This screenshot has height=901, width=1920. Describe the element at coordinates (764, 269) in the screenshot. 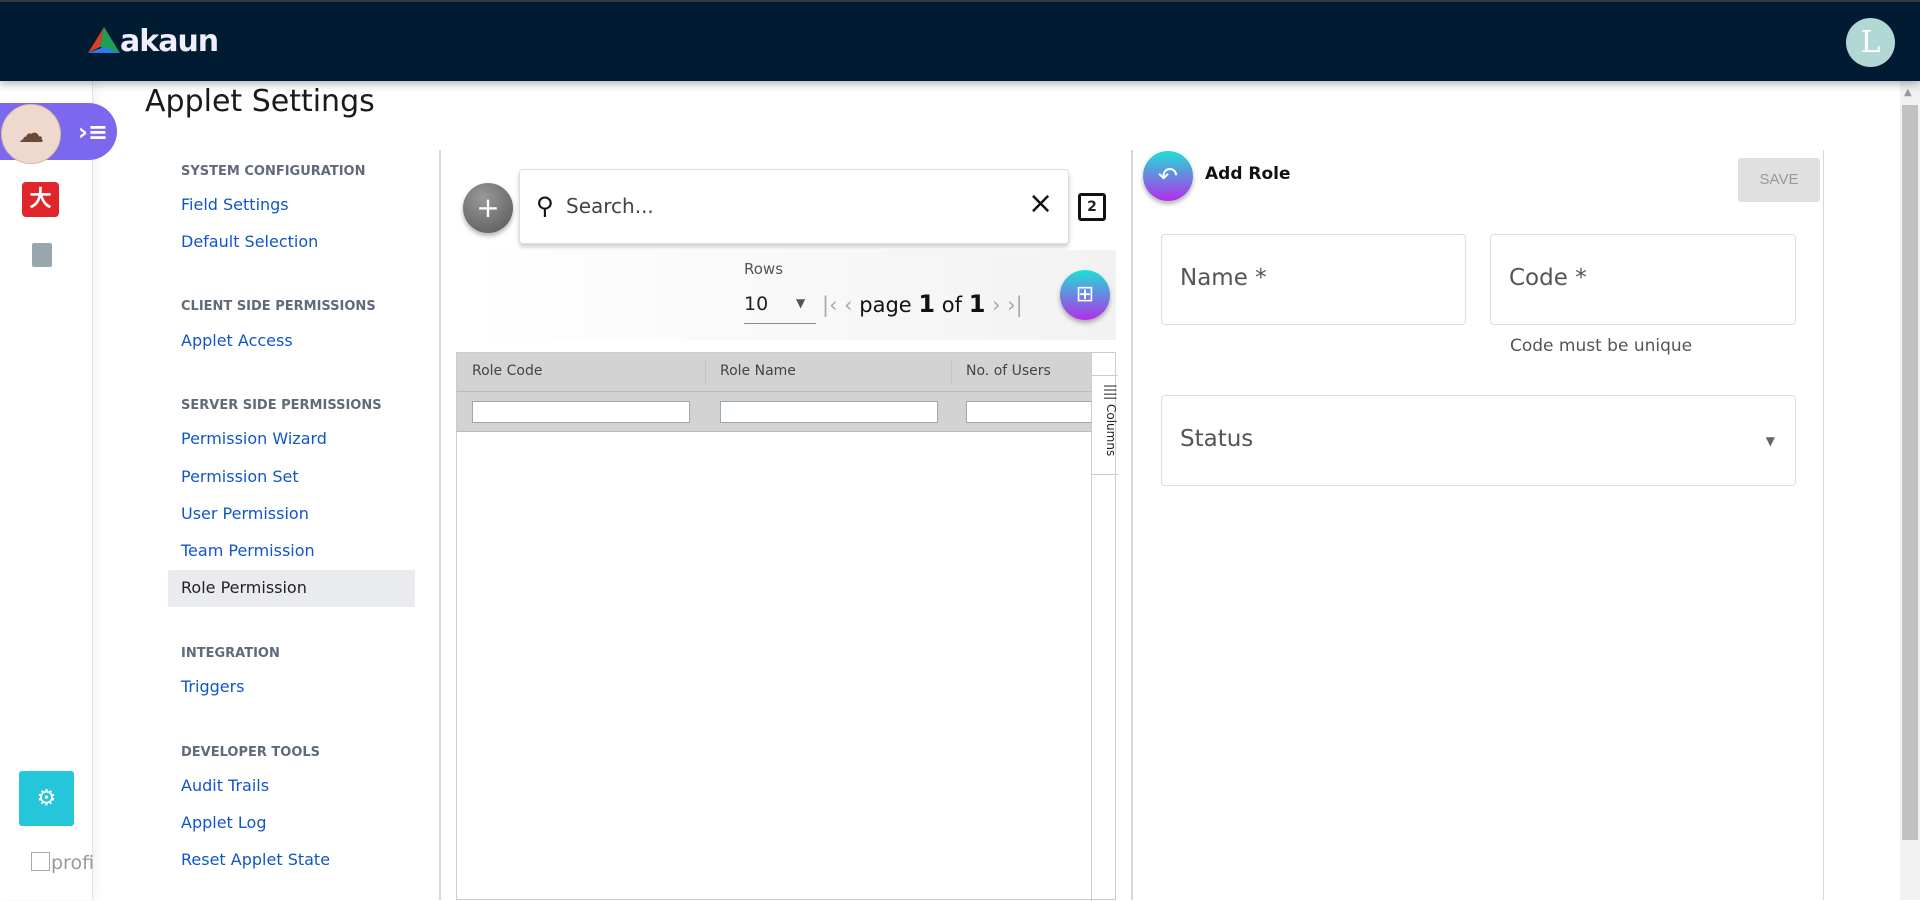

I see `rows-label: Rows` at that location.